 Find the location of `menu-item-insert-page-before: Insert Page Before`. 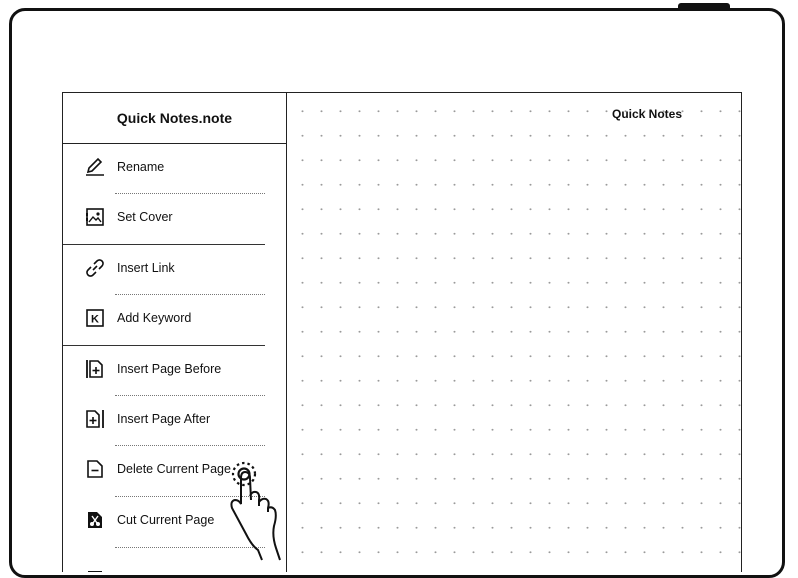

menu-item-insert-page-before: Insert Page Before is located at coordinates (174, 371).